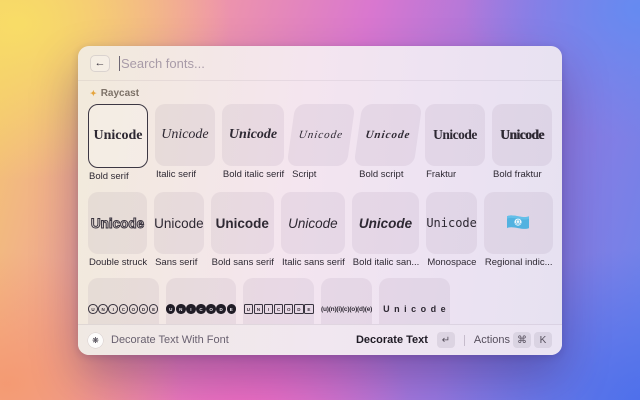 The width and height of the screenshot is (640, 400). Describe the element at coordinates (120, 93) in the screenshot. I see `section-label: Raycast` at that location.